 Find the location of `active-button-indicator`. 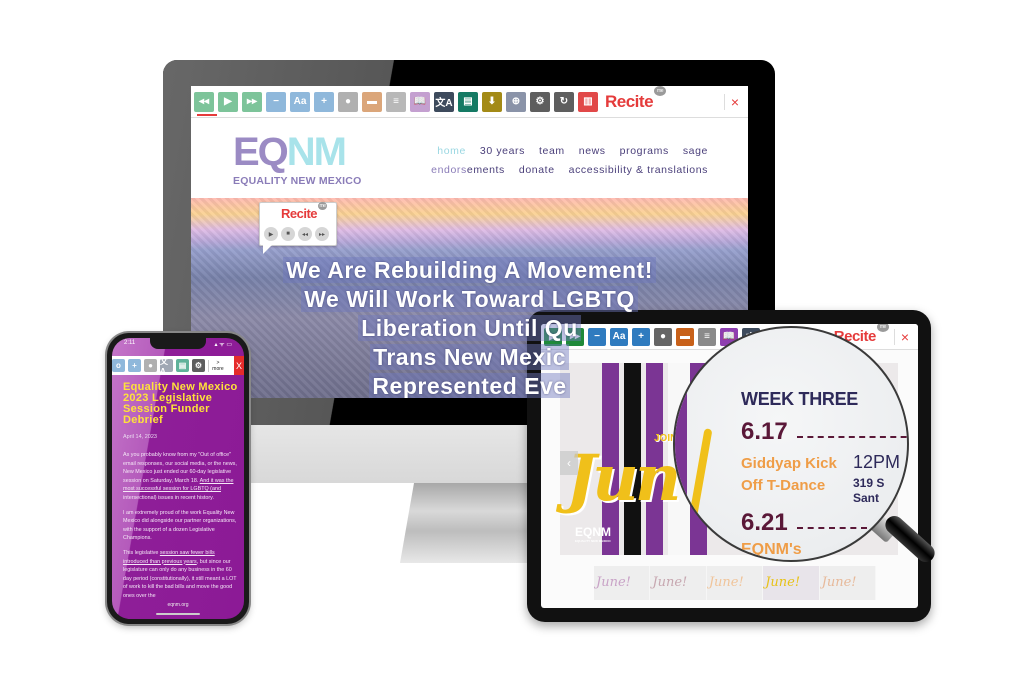

active-button-indicator is located at coordinates (207, 115).